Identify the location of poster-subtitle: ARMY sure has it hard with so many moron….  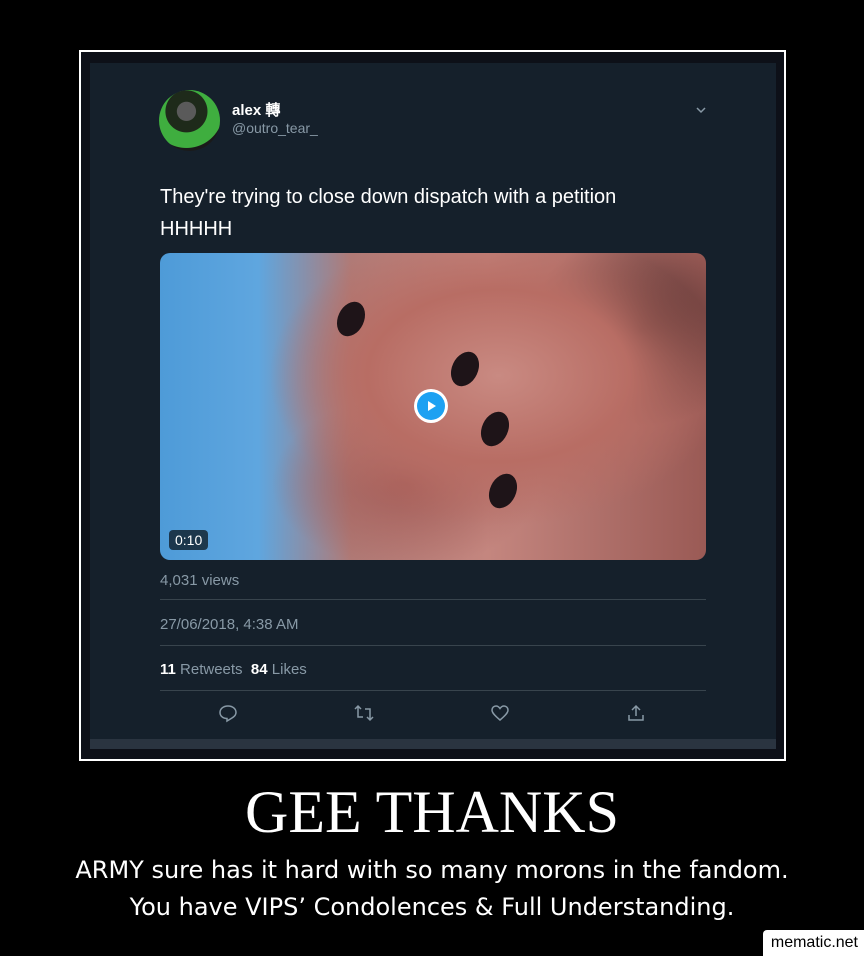
(432, 889).